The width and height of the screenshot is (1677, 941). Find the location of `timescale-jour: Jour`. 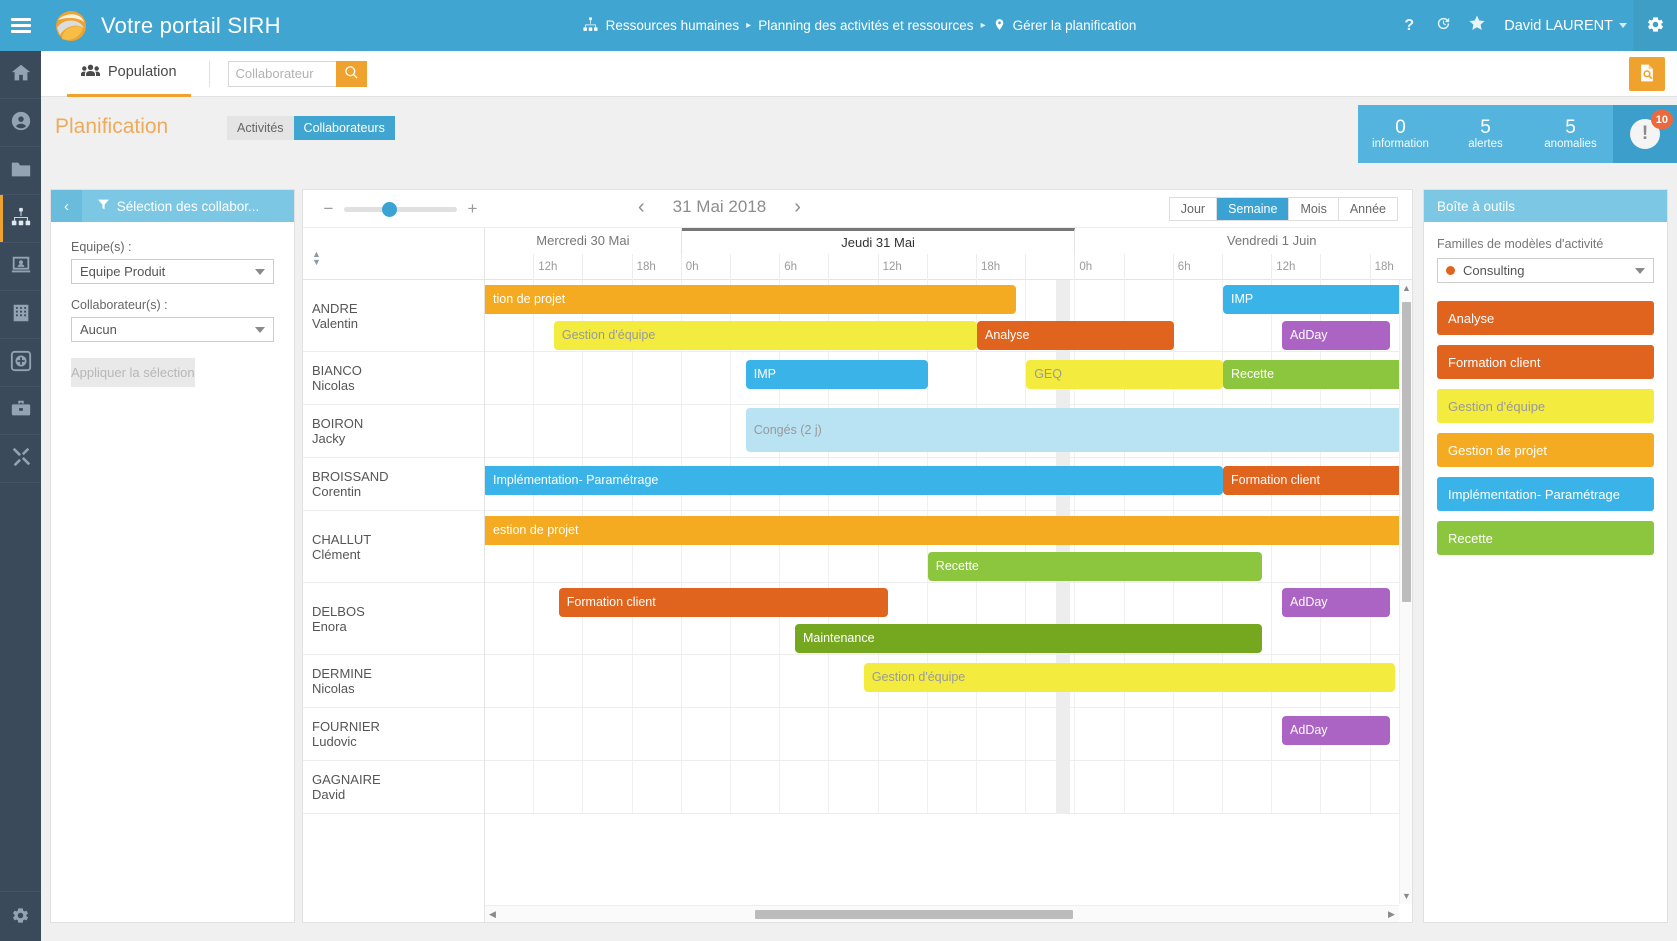

timescale-jour: Jour is located at coordinates (1194, 209).